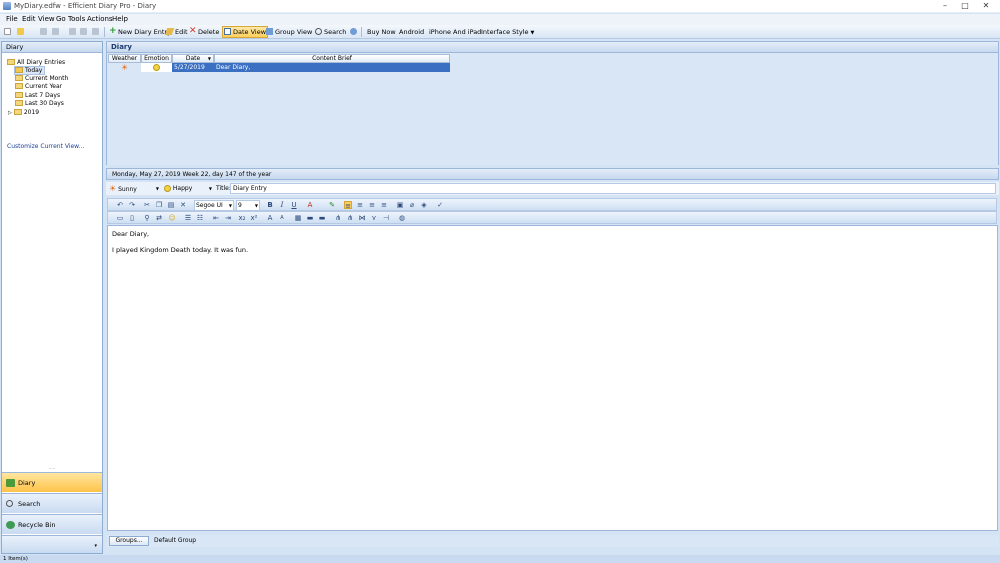 The image size is (1000, 563). What do you see at coordinates (188, 188) in the screenshot?
I see `emotion-select: Happy ▼` at bounding box center [188, 188].